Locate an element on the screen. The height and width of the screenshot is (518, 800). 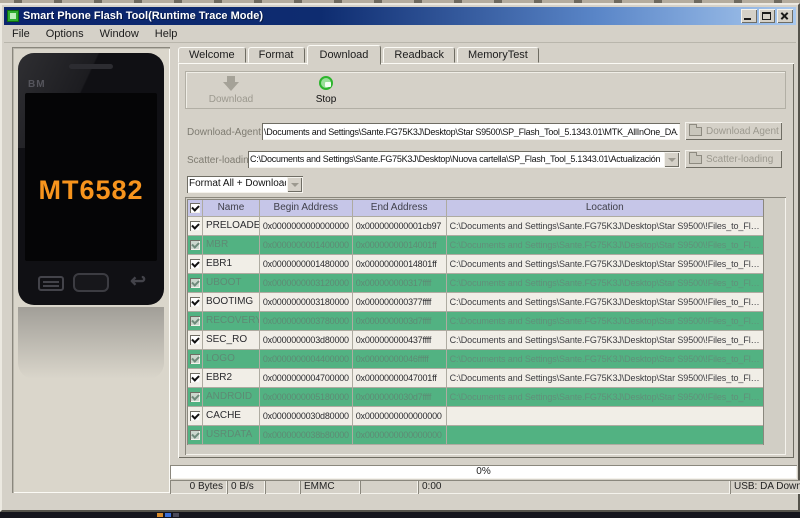
download-arrow-icon is located at coordinates (231, 83).